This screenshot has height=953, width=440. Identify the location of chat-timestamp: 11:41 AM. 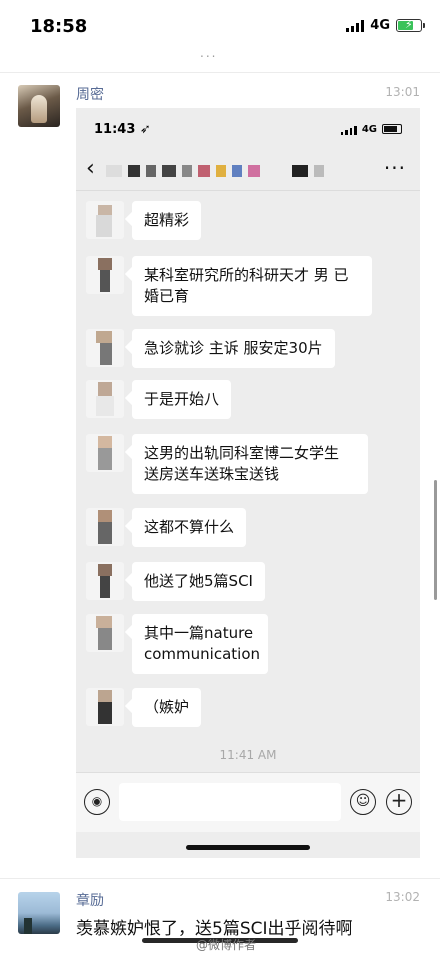
(248, 755).